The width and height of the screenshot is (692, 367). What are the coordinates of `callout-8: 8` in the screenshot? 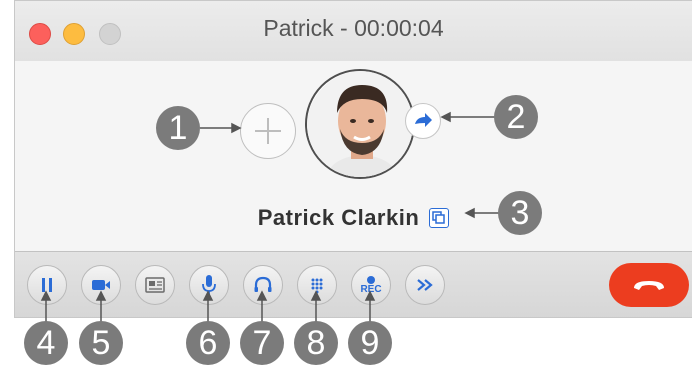 It's located at (316, 343).